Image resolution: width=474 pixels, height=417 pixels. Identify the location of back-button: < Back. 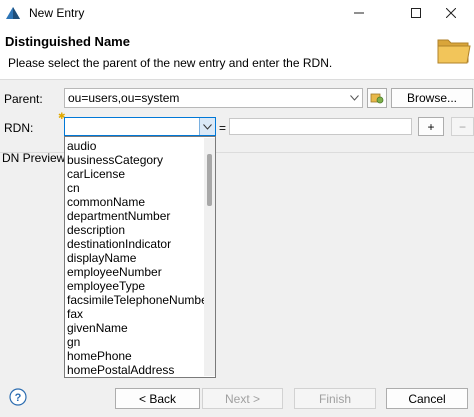
(157, 398).